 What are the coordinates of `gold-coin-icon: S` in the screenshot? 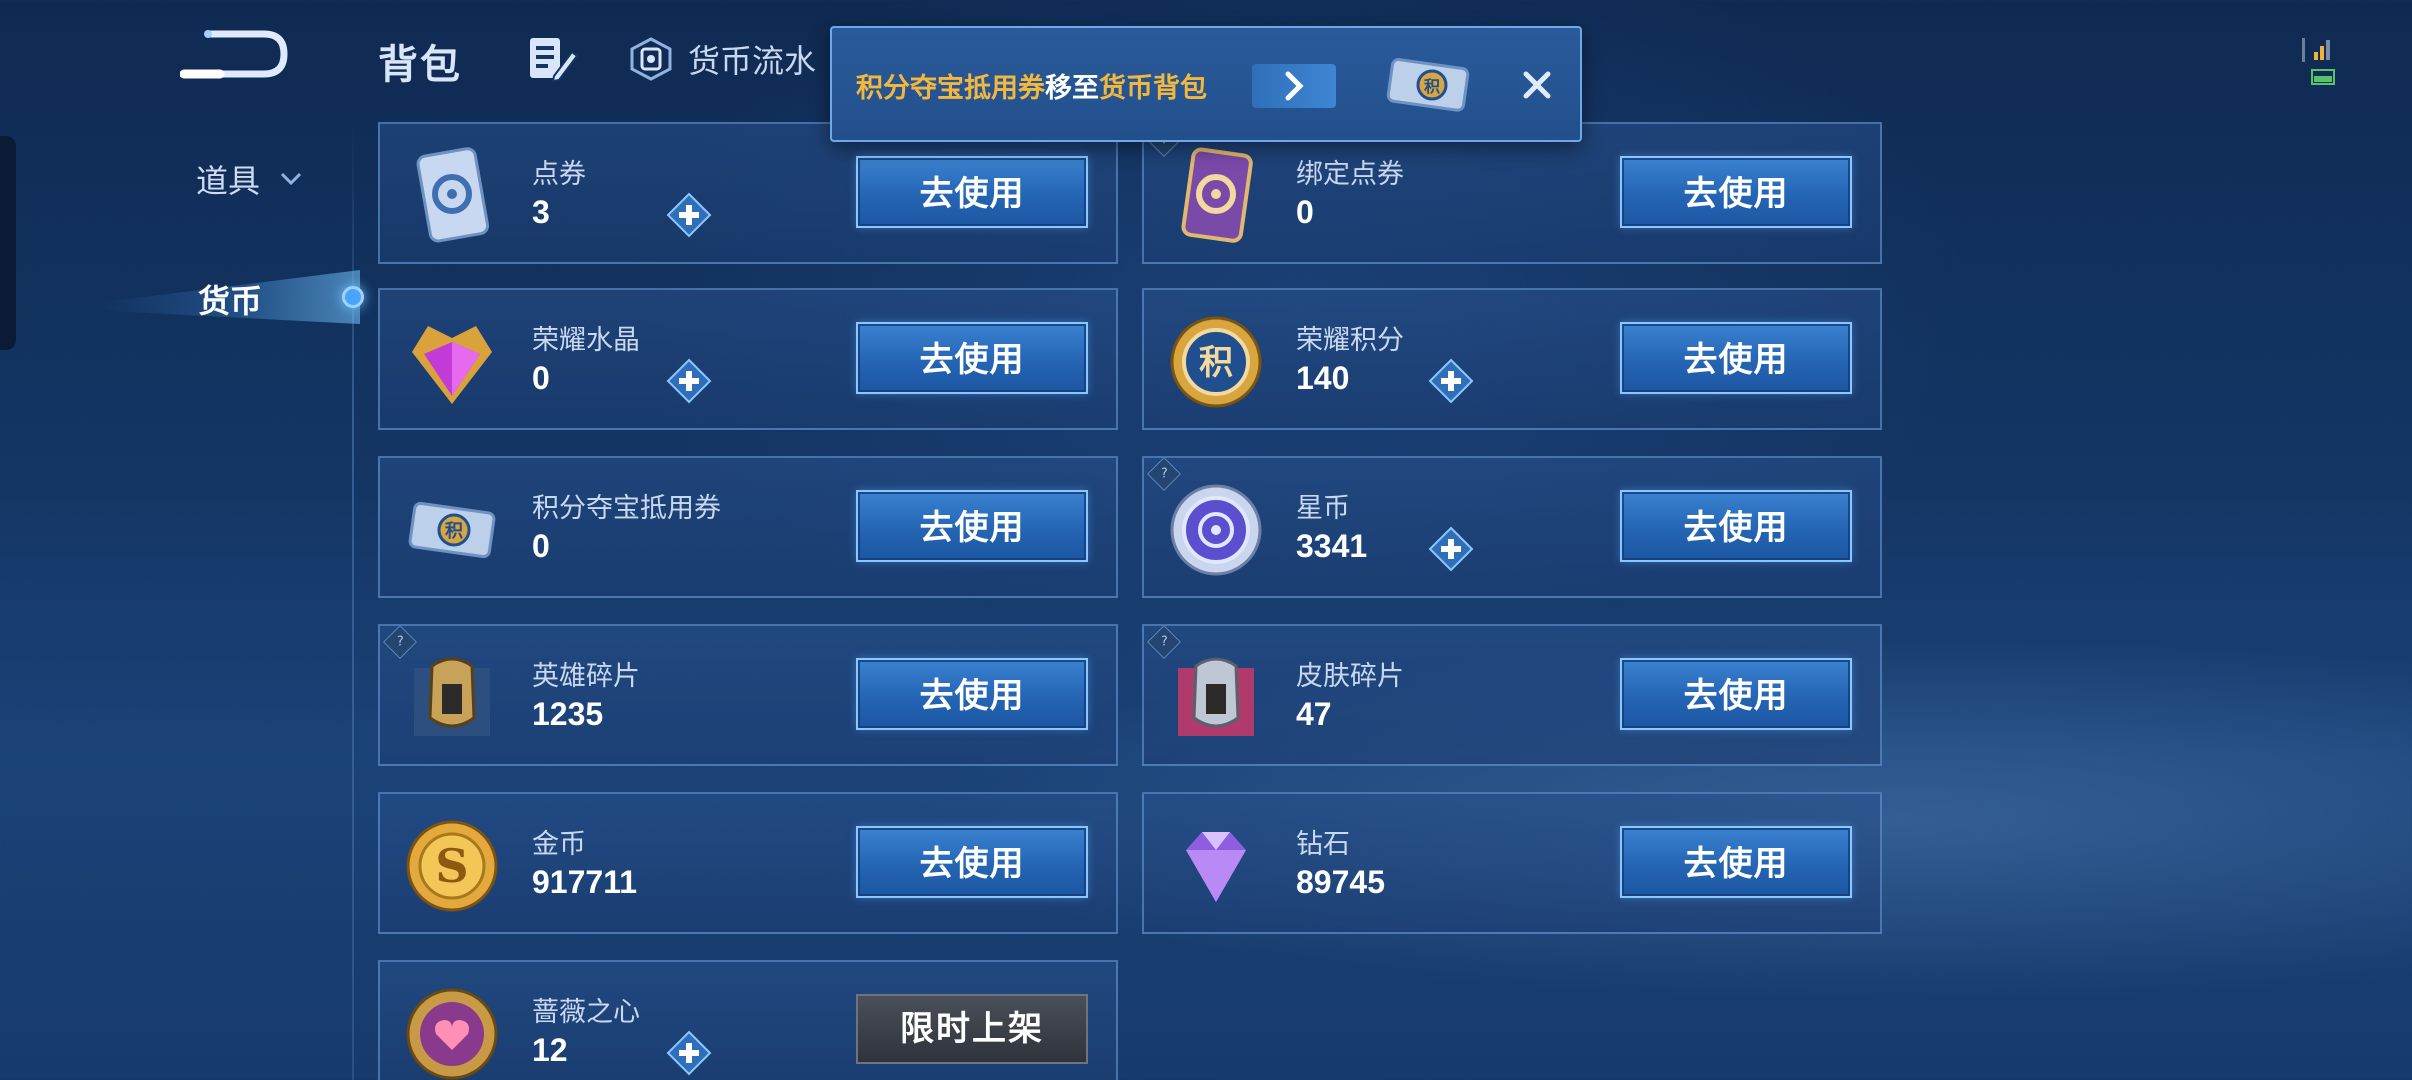 It's located at (452, 866).